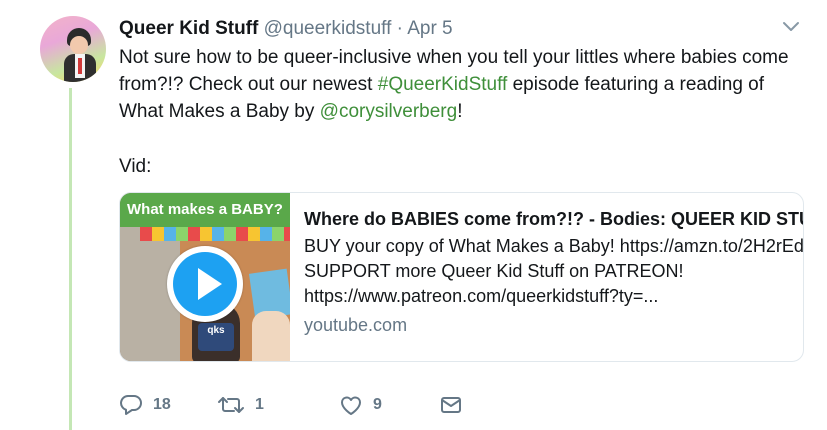 Image resolution: width=827 pixels, height=430 pixels. I want to click on tweet-actions: 18 1 9, so click(291, 405).